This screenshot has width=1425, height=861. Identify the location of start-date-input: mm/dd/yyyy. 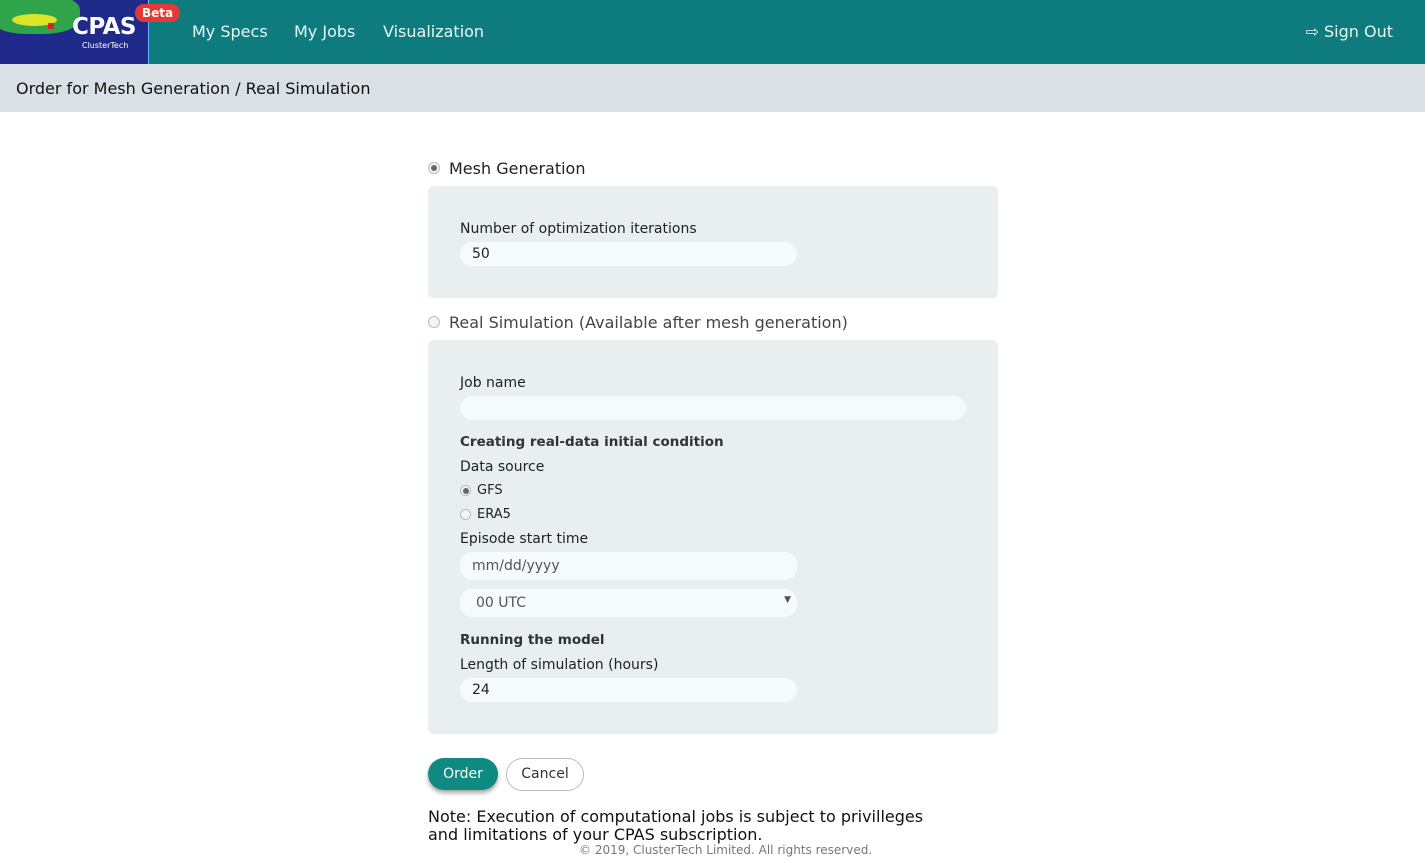
(628, 566).